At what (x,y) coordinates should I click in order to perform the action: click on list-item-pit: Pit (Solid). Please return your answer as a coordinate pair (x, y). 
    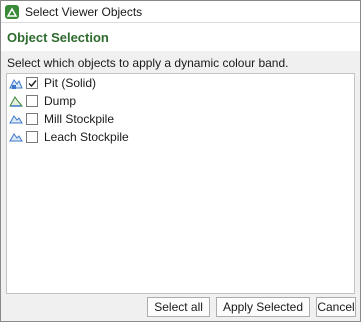
    Looking at the image, I should click on (180, 83).